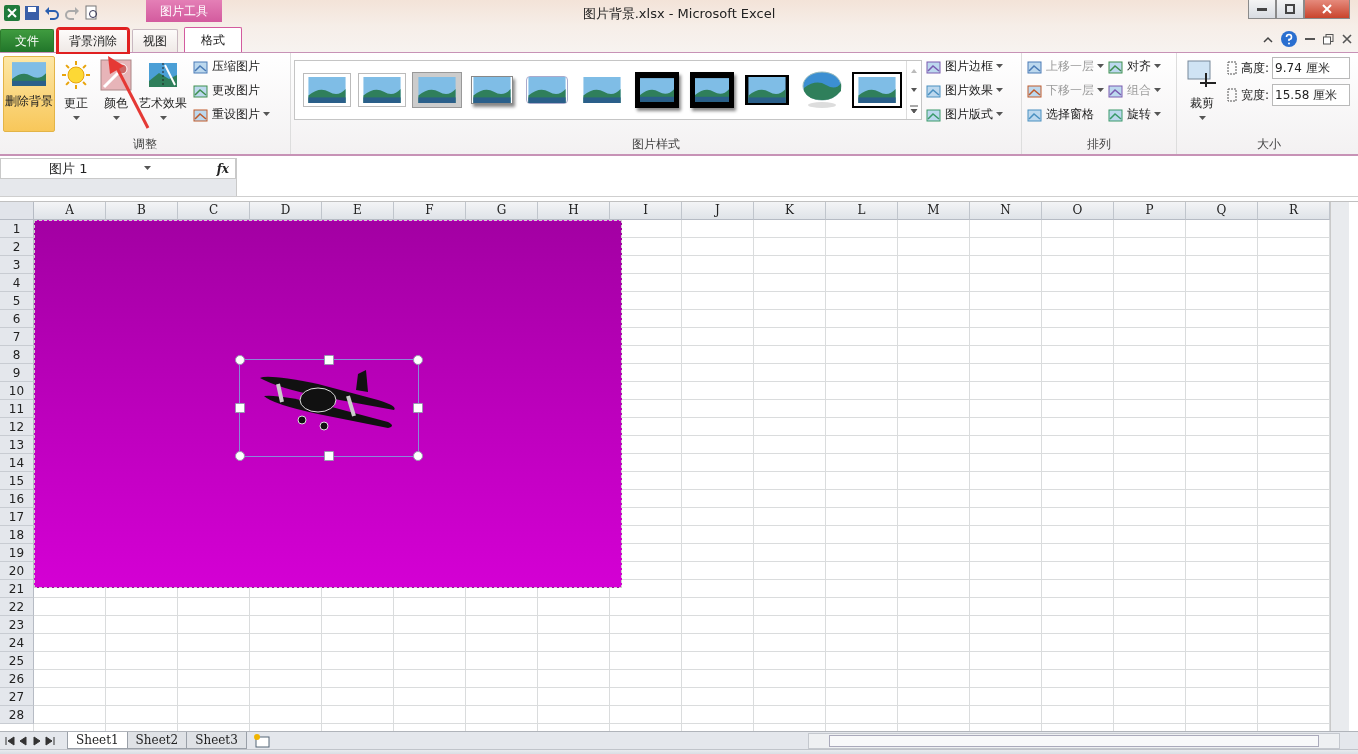 The image size is (1358, 754). What do you see at coordinates (231, 114) in the screenshot?
I see `ribbon-button: 重设图片` at bounding box center [231, 114].